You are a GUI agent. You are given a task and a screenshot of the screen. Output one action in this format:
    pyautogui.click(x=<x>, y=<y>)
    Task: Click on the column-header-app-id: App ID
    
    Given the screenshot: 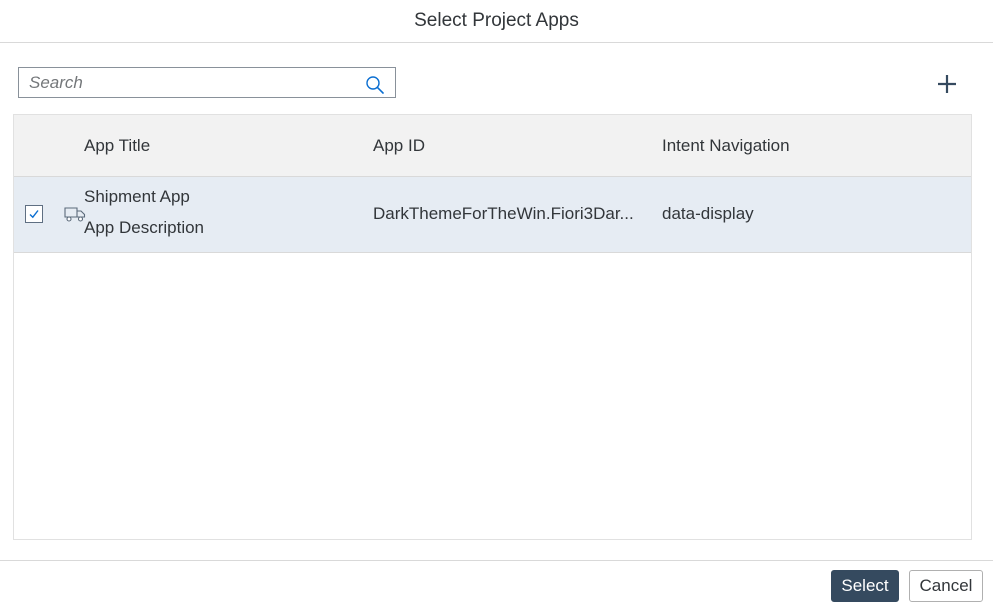 What is the action you would take?
    pyautogui.click(x=399, y=145)
    